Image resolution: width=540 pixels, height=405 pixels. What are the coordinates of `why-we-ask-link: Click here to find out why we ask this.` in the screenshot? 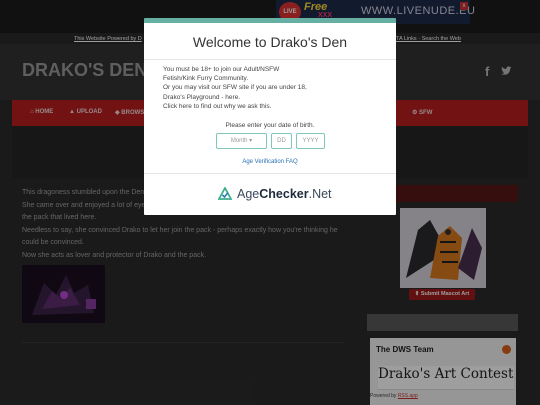 It's located at (235, 106).